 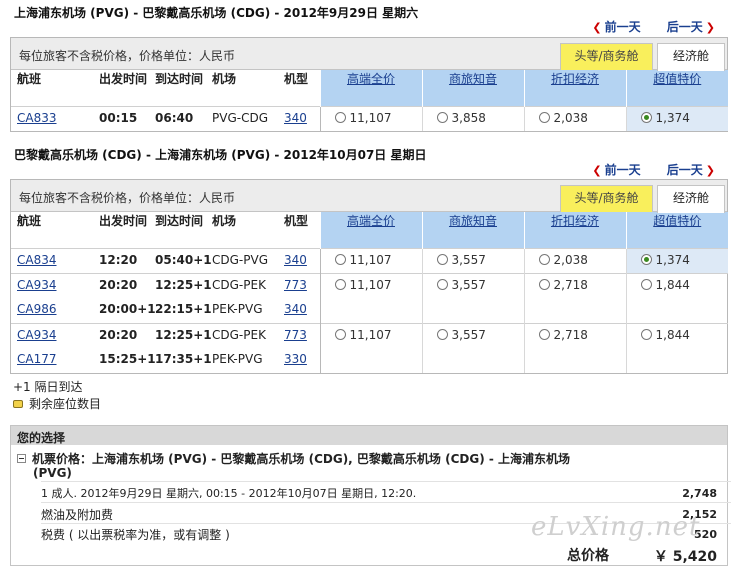 What do you see at coordinates (224, 221) in the screenshot?
I see `col-airport: 机场` at bounding box center [224, 221].